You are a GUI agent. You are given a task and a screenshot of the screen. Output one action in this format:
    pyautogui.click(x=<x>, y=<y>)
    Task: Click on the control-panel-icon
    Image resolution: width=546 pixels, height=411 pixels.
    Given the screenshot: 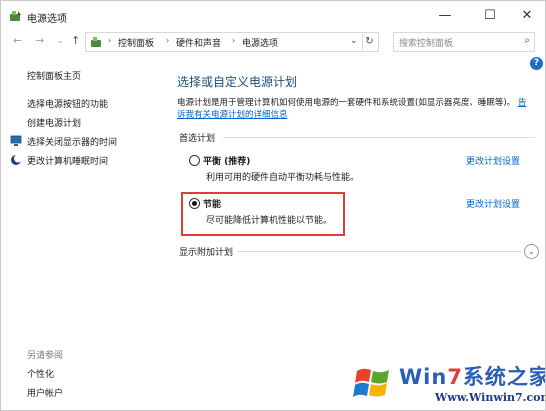 What is the action you would take?
    pyautogui.click(x=96, y=42)
    